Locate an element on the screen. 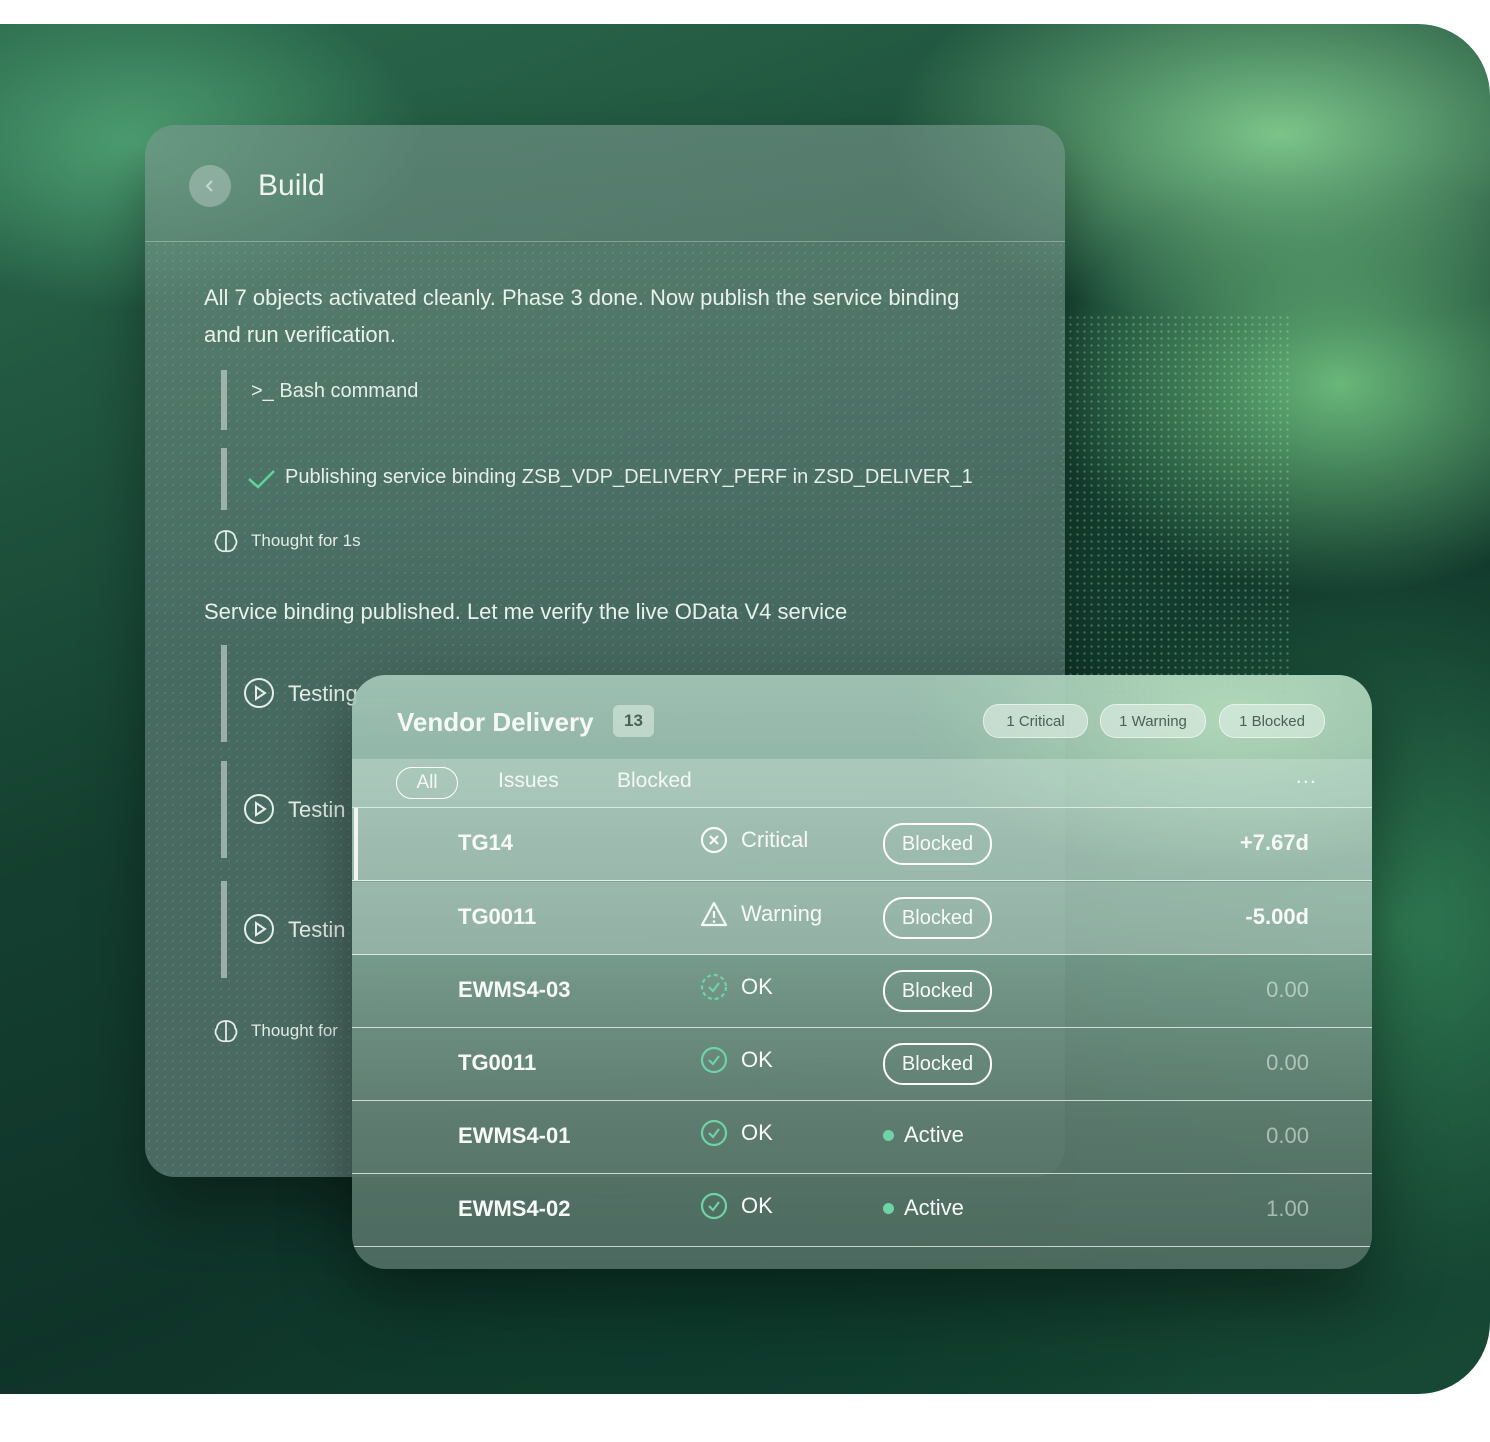 The image size is (1490, 1442). tab-all: All is located at coordinates (427, 783).